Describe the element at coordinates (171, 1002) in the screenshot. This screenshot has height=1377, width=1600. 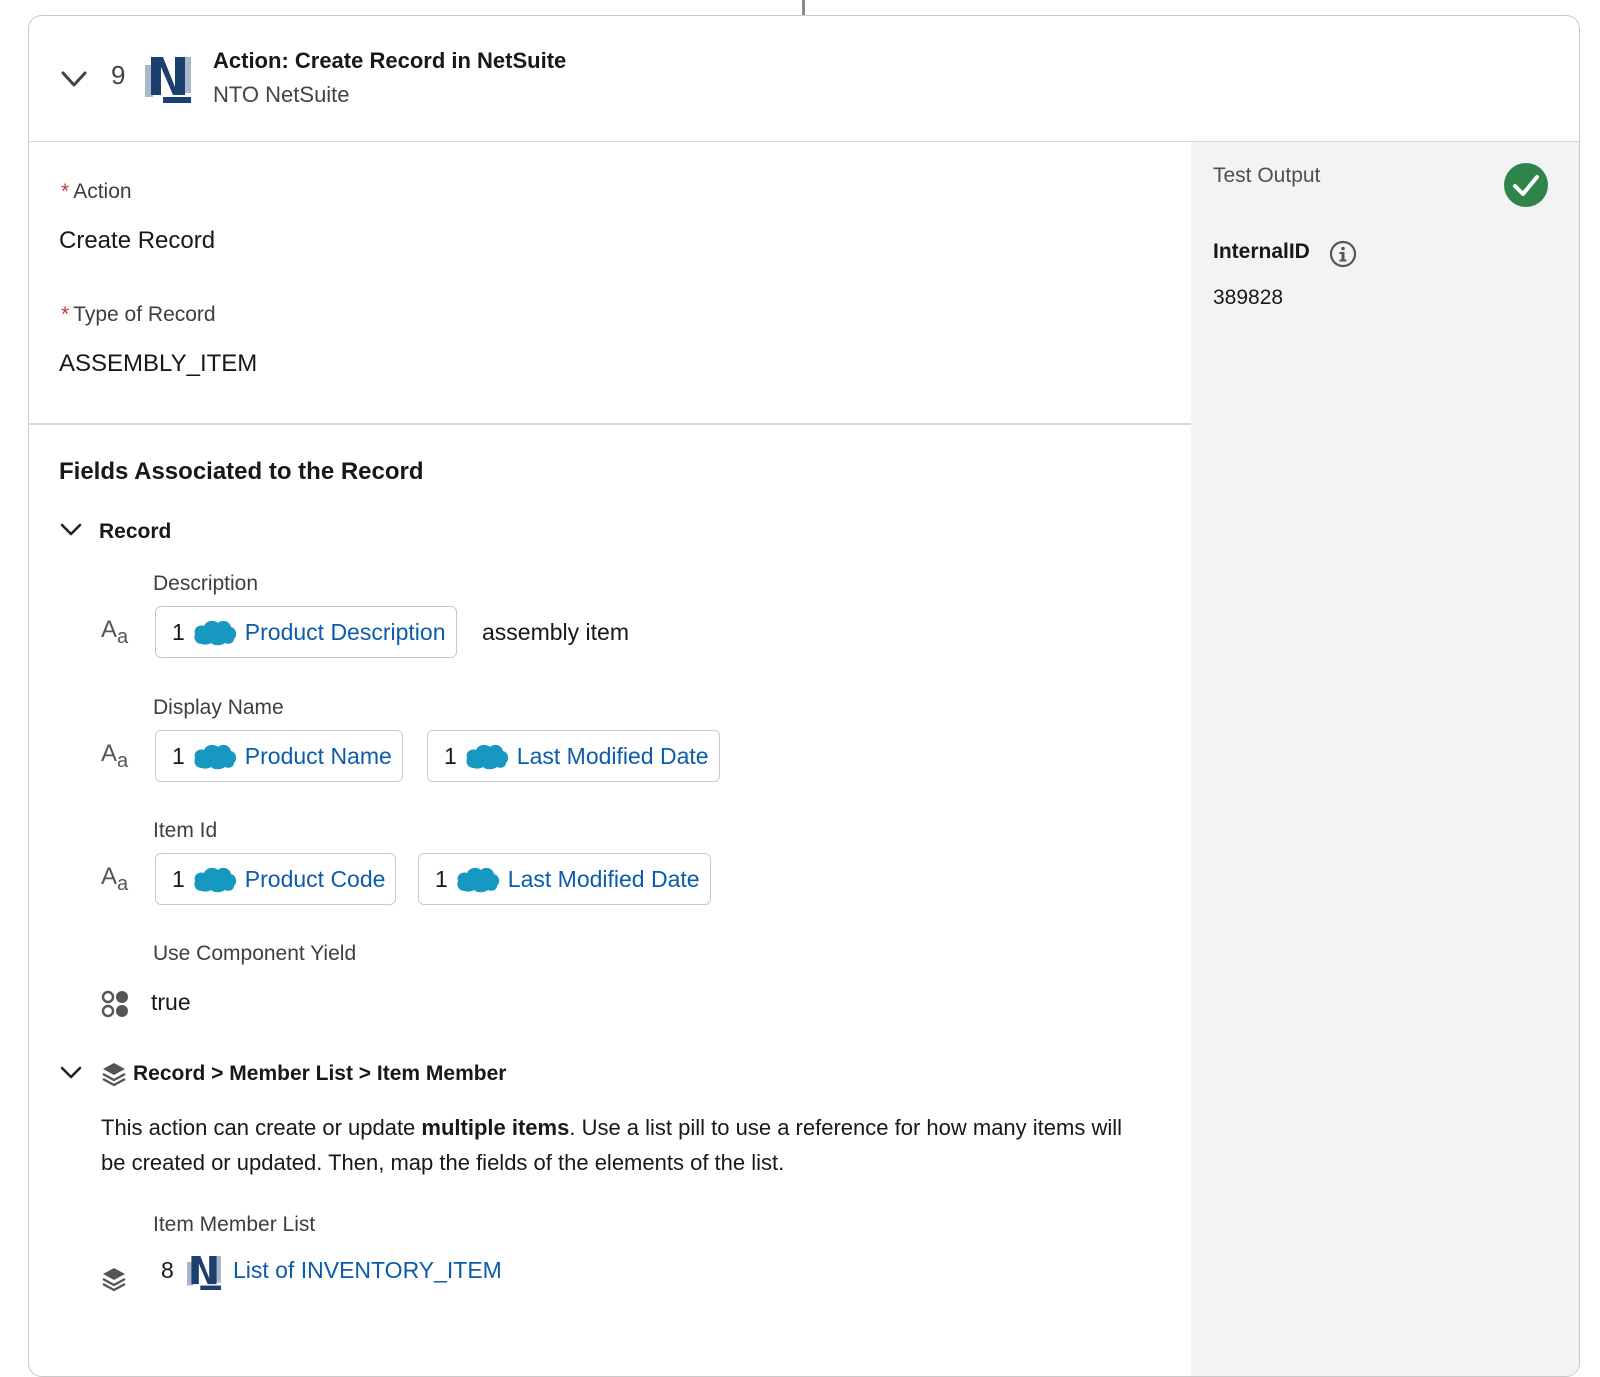
I see `use-component-yield-value: true` at that location.